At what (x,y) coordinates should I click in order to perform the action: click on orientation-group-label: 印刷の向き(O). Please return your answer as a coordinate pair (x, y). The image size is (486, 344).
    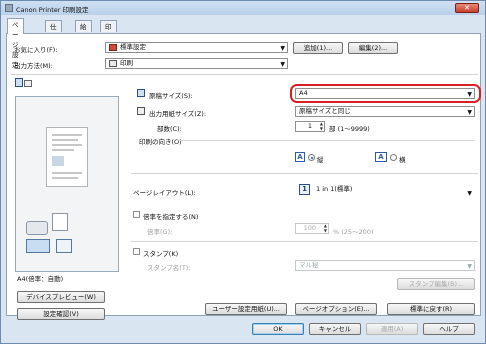
    Looking at the image, I should click on (160, 142).